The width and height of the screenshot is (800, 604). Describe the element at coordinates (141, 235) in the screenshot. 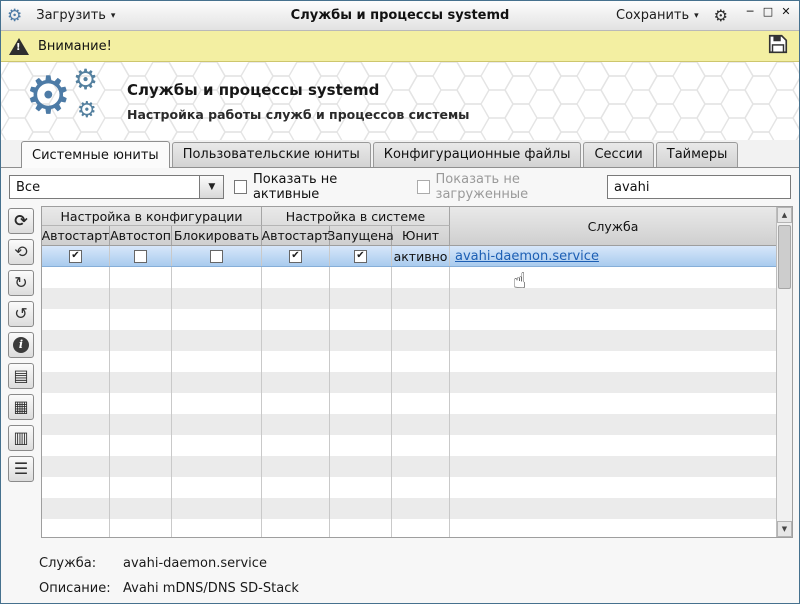

I see `col-header-autostop: Автостоп` at that location.